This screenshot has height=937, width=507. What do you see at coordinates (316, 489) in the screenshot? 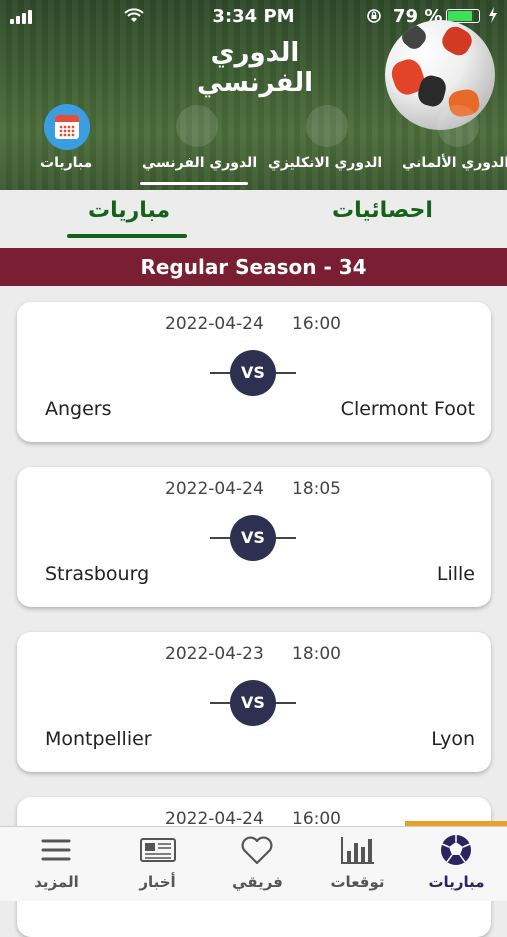
I see `match-time: 18:05` at bounding box center [316, 489].